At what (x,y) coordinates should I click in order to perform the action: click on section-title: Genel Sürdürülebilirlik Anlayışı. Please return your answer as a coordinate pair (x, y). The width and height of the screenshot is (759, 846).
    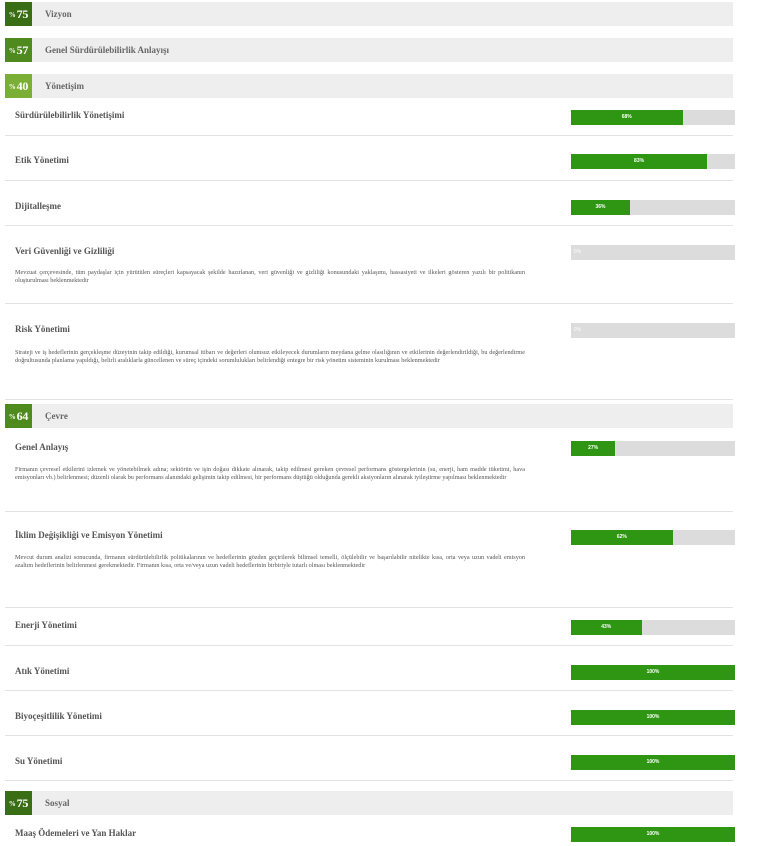
    Looking at the image, I should click on (107, 50).